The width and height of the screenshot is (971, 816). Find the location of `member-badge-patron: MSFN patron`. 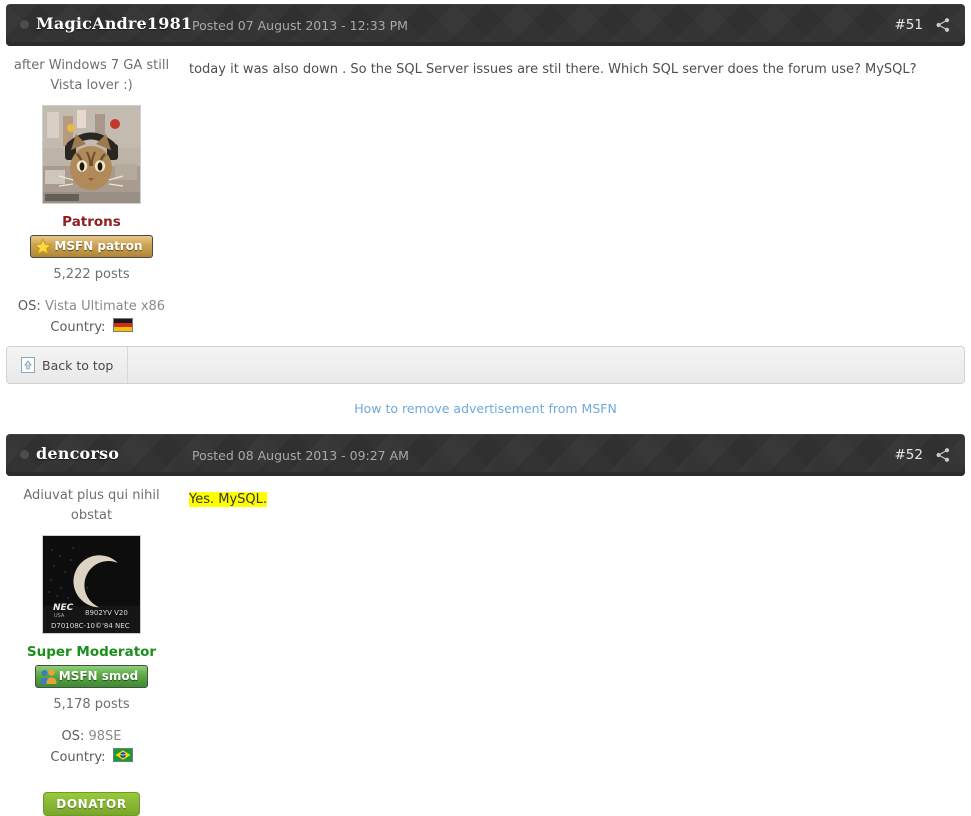

member-badge-patron: MSFN patron is located at coordinates (91, 246).